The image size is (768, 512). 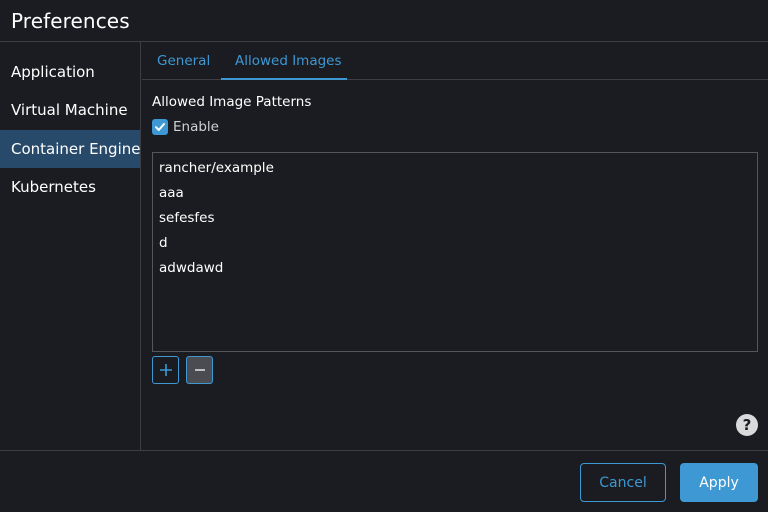 I want to click on title-bar: Preferences, so click(x=384, y=21).